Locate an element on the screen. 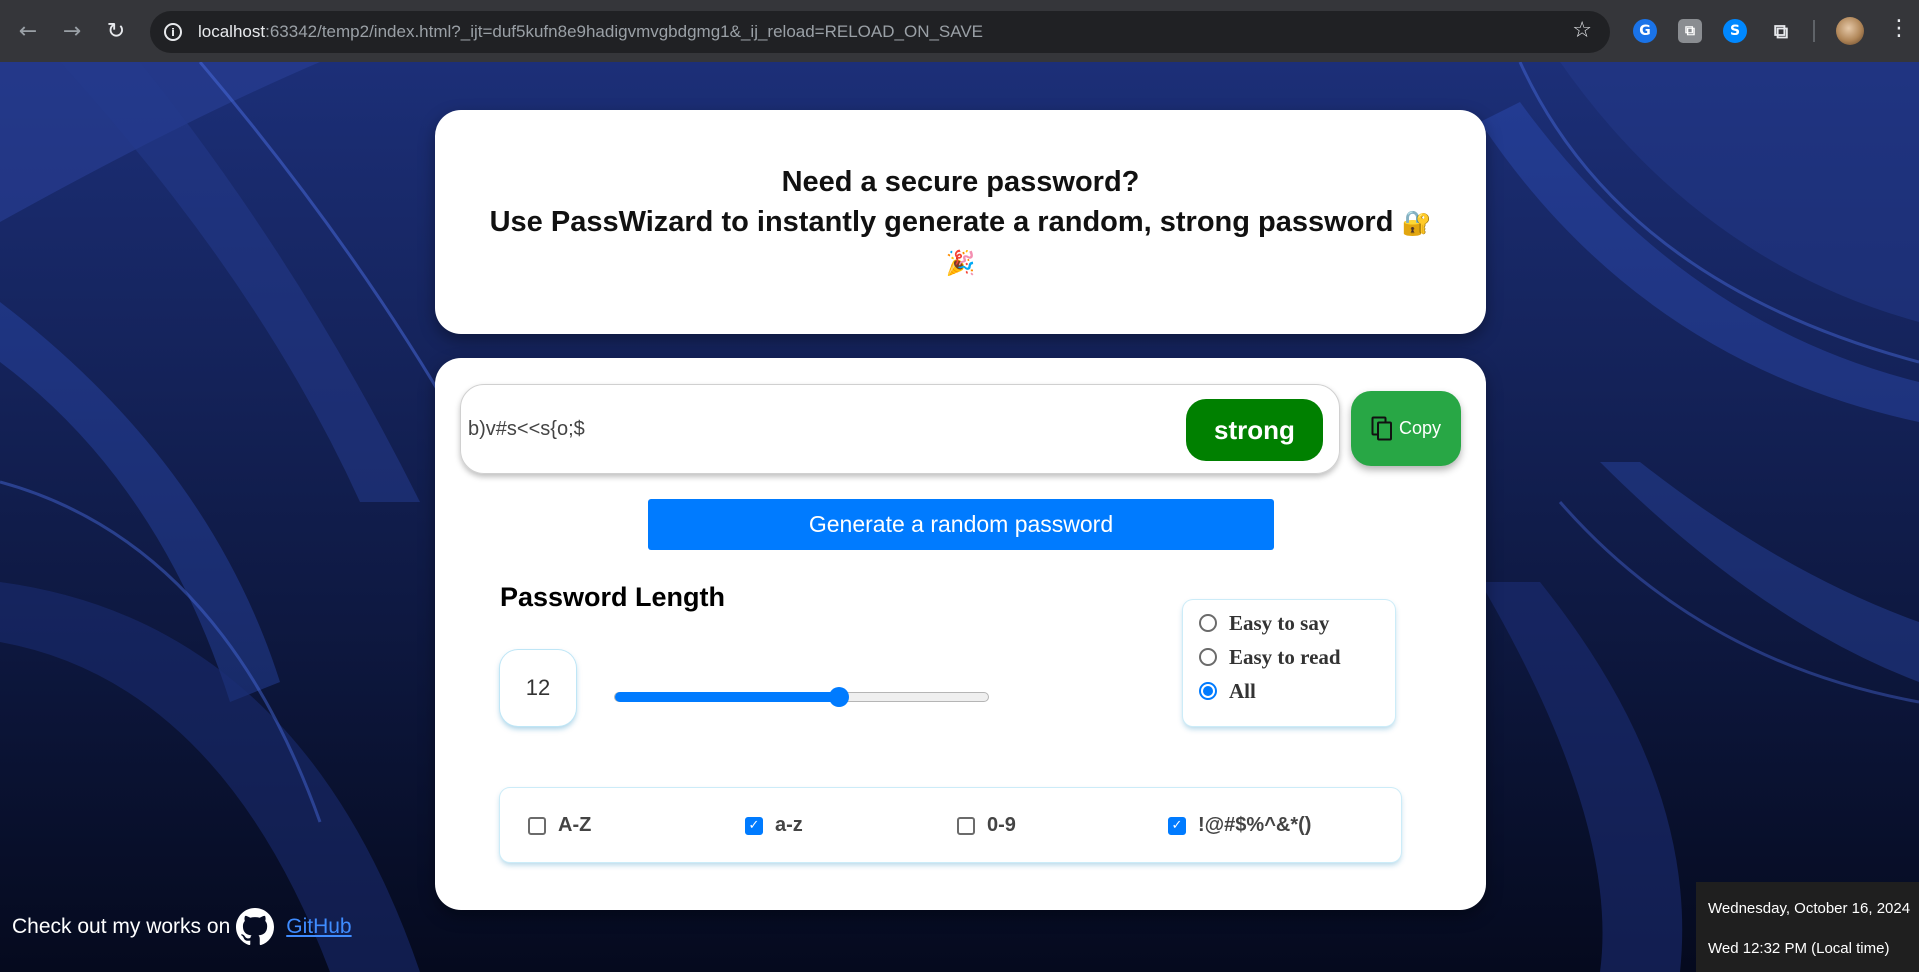  length-value-box: 12 is located at coordinates (538, 688).